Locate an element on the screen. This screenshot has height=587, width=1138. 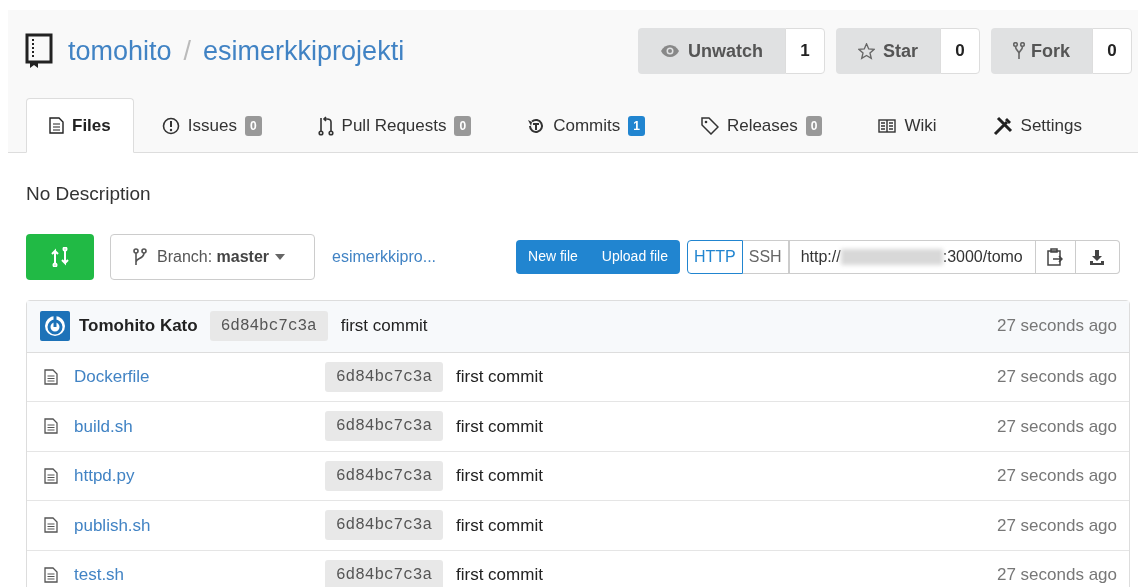
alert-icon is located at coordinates (170, 125).